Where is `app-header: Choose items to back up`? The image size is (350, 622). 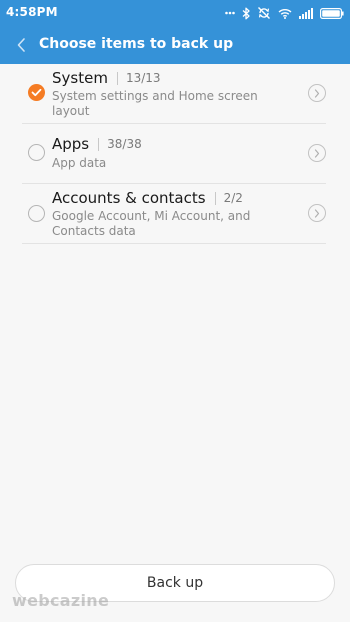 app-header: Choose items to back up is located at coordinates (175, 45).